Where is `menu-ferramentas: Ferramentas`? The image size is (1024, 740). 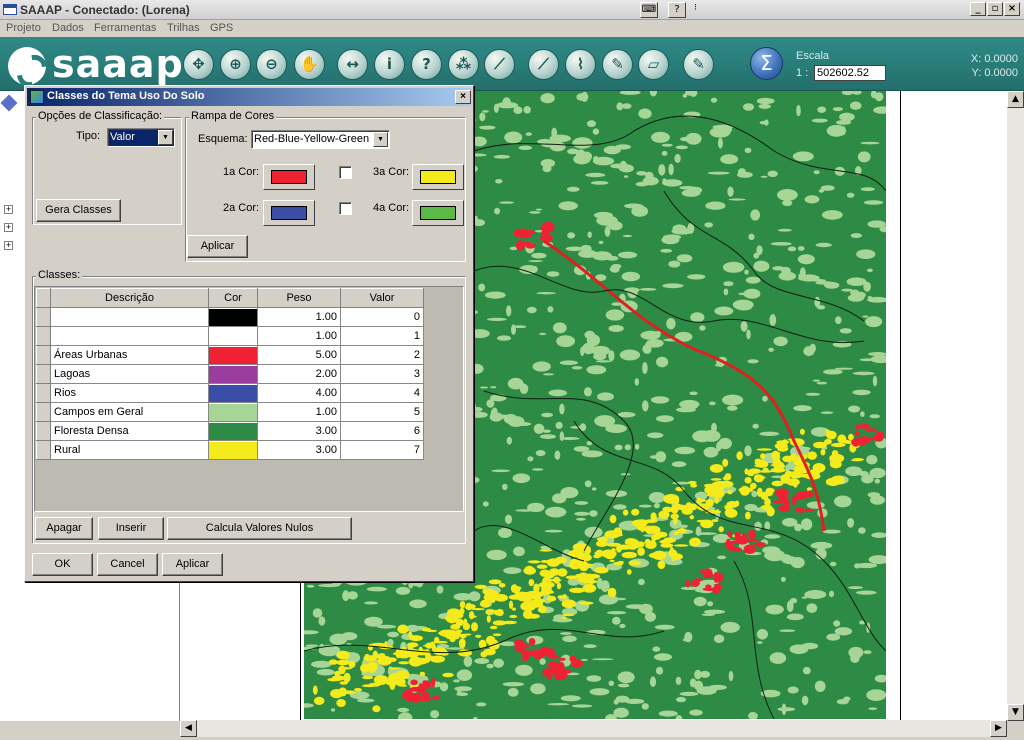 menu-ferramentas: Ferramentas is located at coordinates (125, 28).